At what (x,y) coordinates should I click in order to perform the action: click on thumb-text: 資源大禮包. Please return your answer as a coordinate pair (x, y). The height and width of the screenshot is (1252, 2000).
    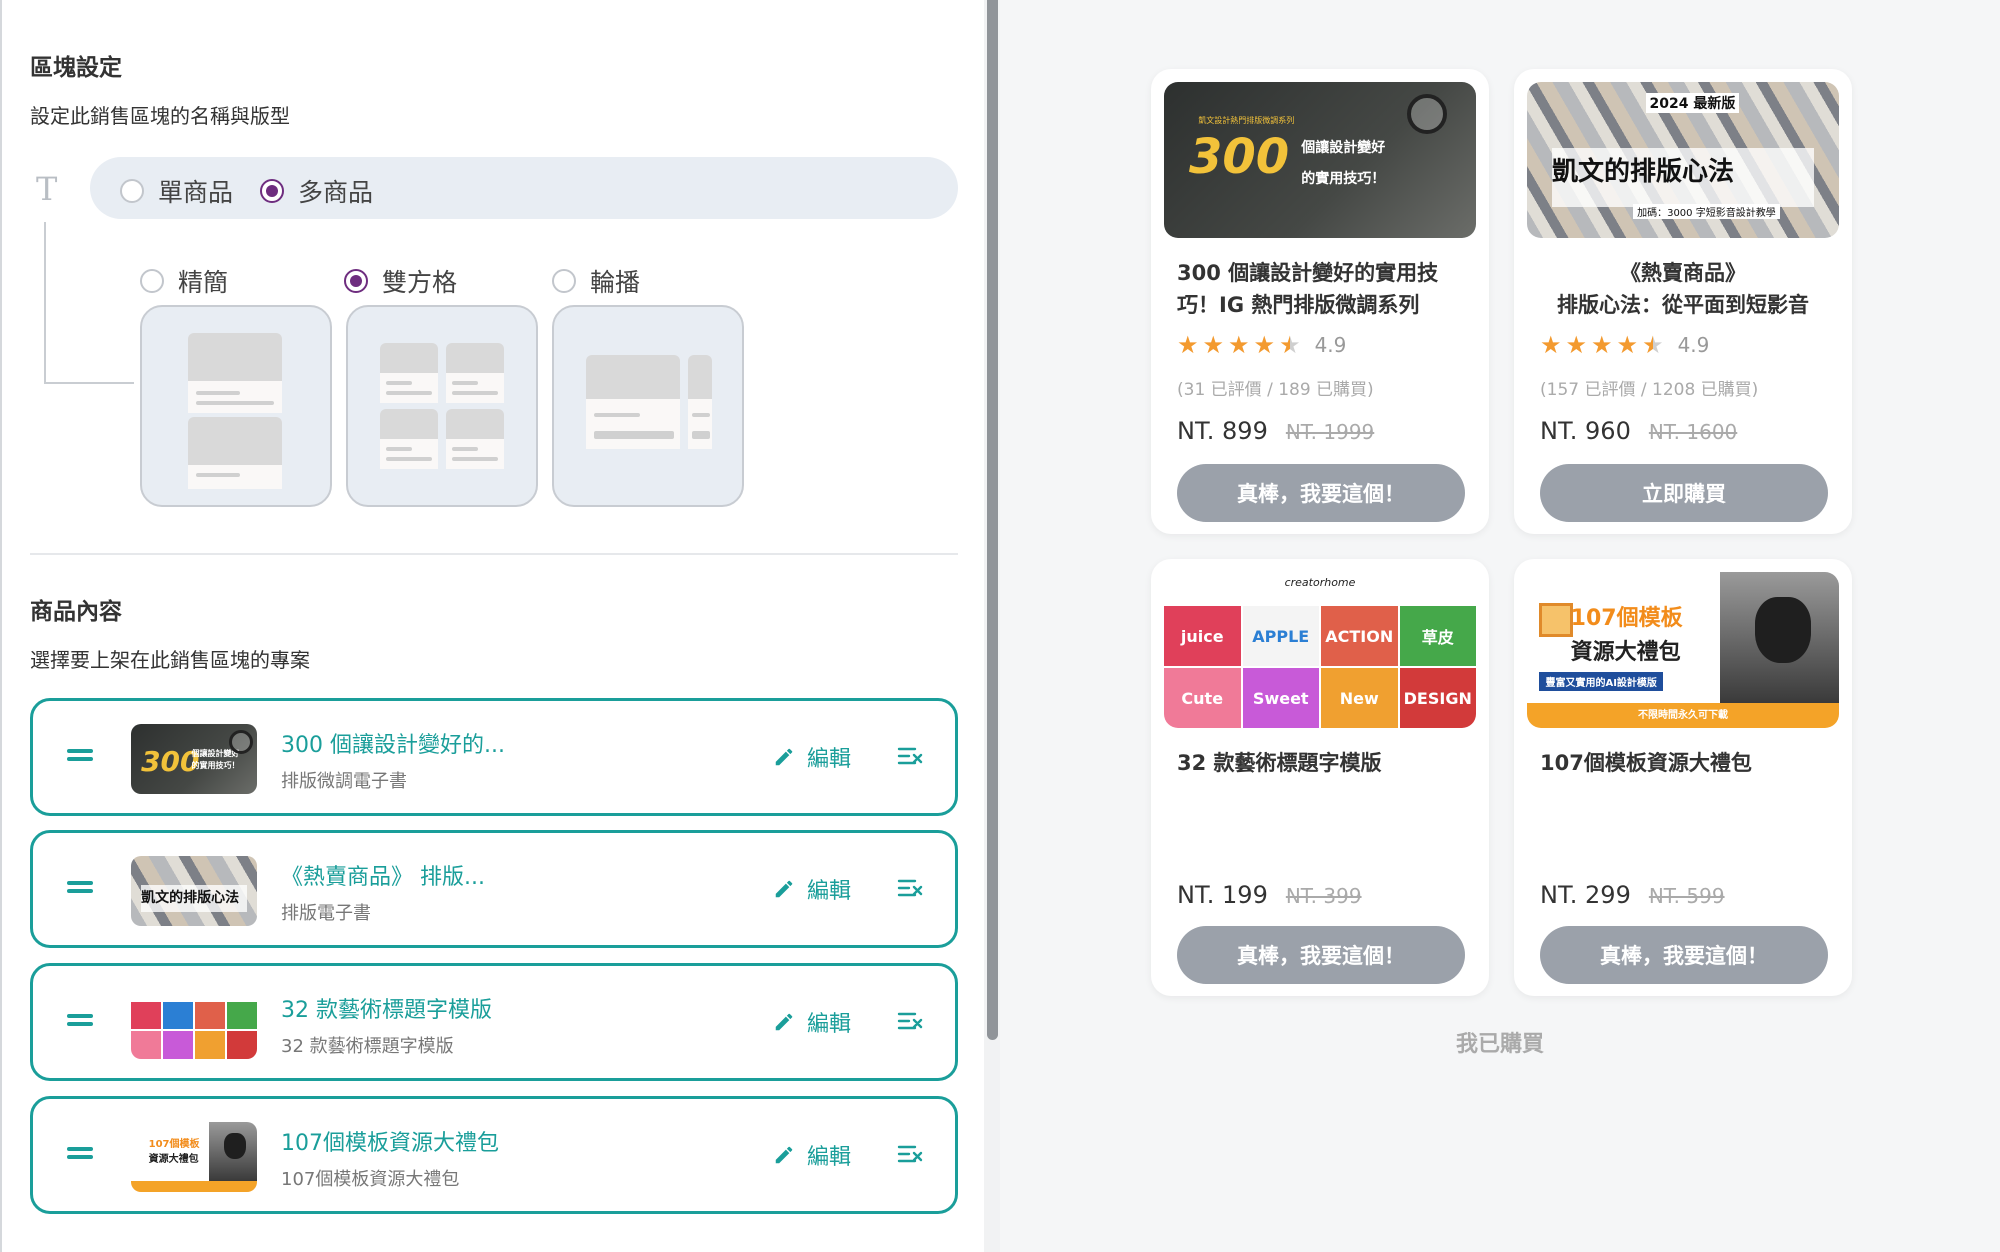
    Looking at the image, I should click on (1625, 653).